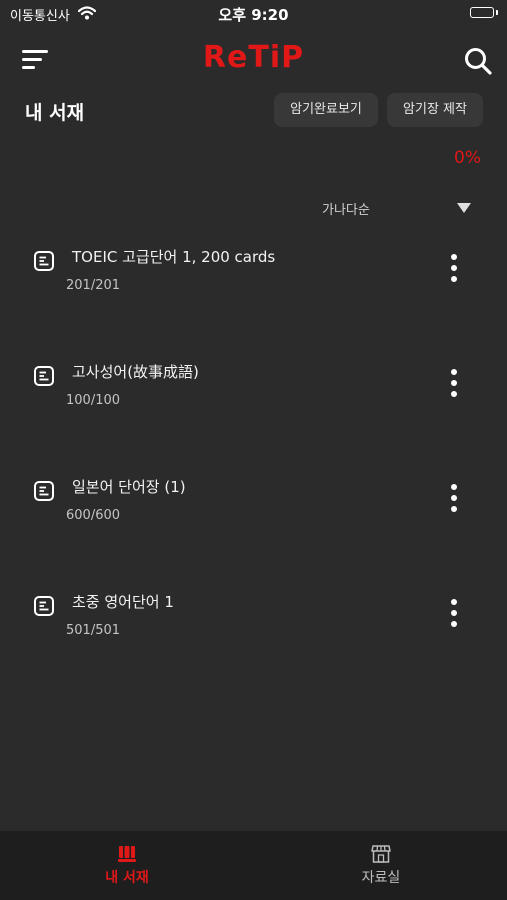  I want to click on search-icon, so click(478, 61).